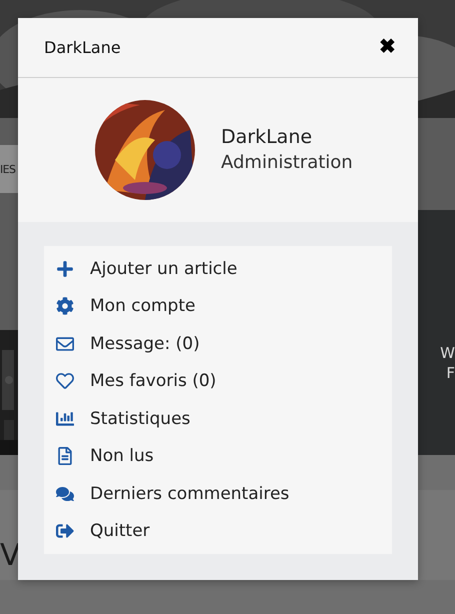 This screenshot has width=455, height=614. I want to click on user-name: DarkLane, so click(267, 137).